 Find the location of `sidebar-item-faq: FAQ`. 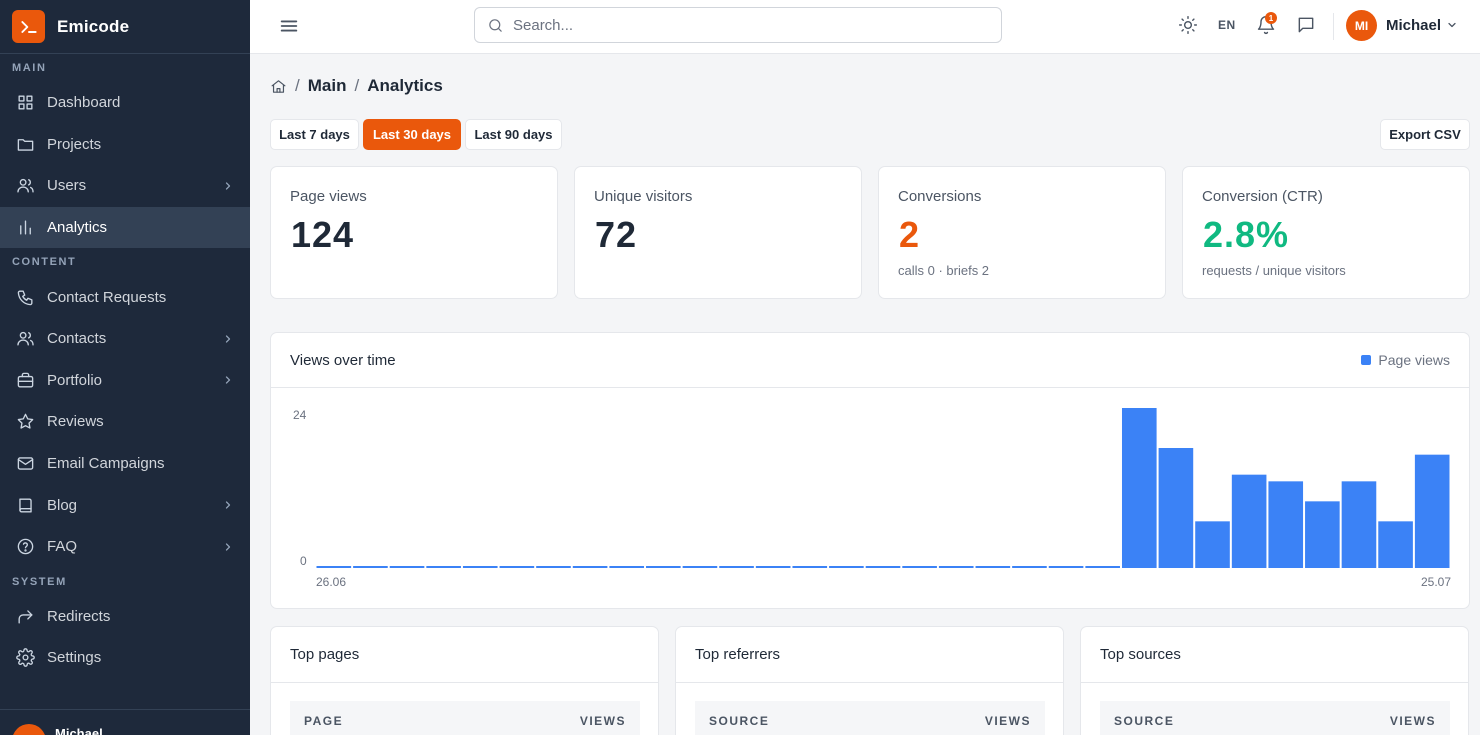

sidebar-item-faq: FAQ is located at coordinates (125, 547).